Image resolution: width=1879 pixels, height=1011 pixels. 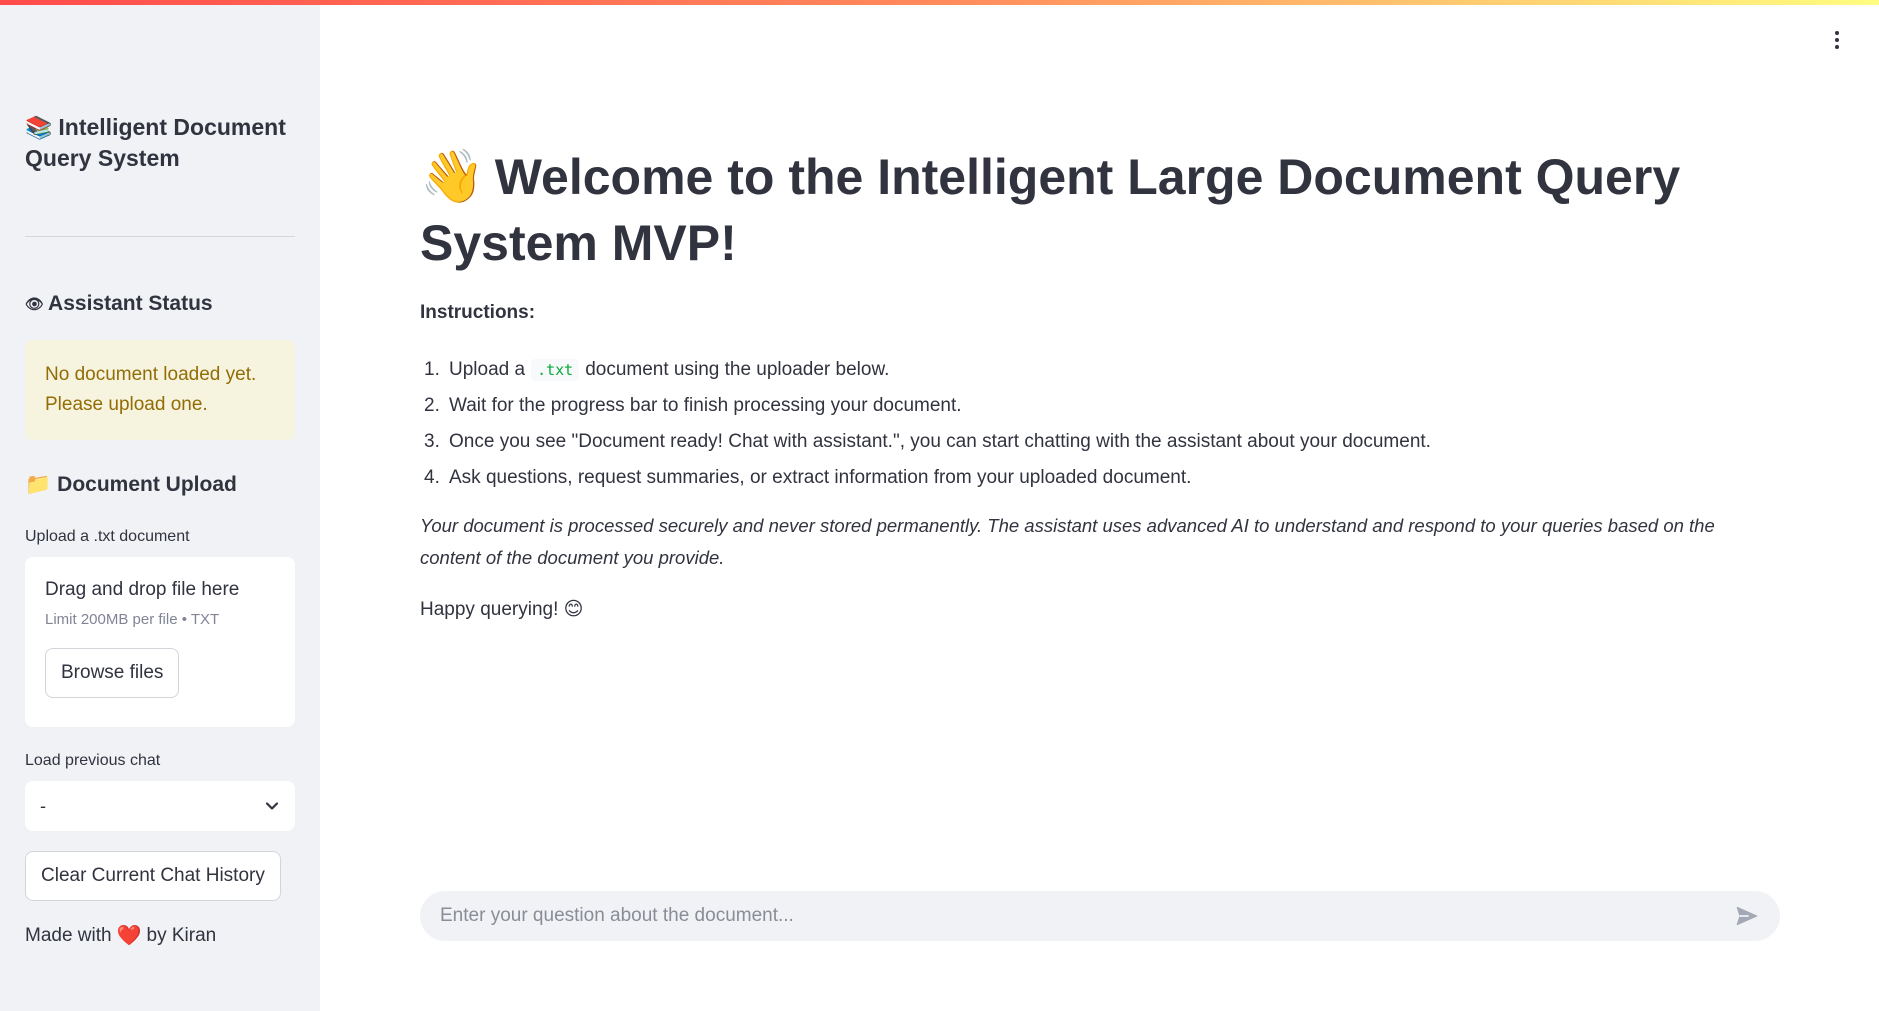 What do you see at coordinates (147, 484) in the screenshot?
I see `document-upload-heading-text: Document Upload` at bounding box center [147, 484].